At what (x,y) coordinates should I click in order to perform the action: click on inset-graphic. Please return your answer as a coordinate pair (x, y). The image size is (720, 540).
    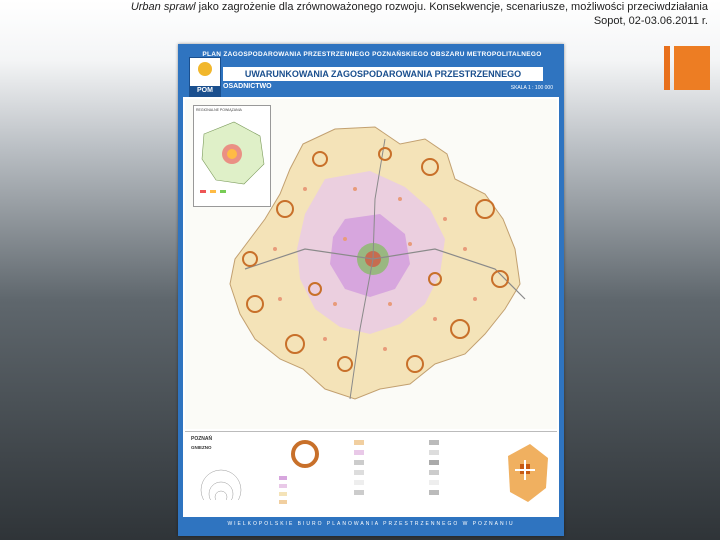
    Looking at the image, I should click on (232, 157).